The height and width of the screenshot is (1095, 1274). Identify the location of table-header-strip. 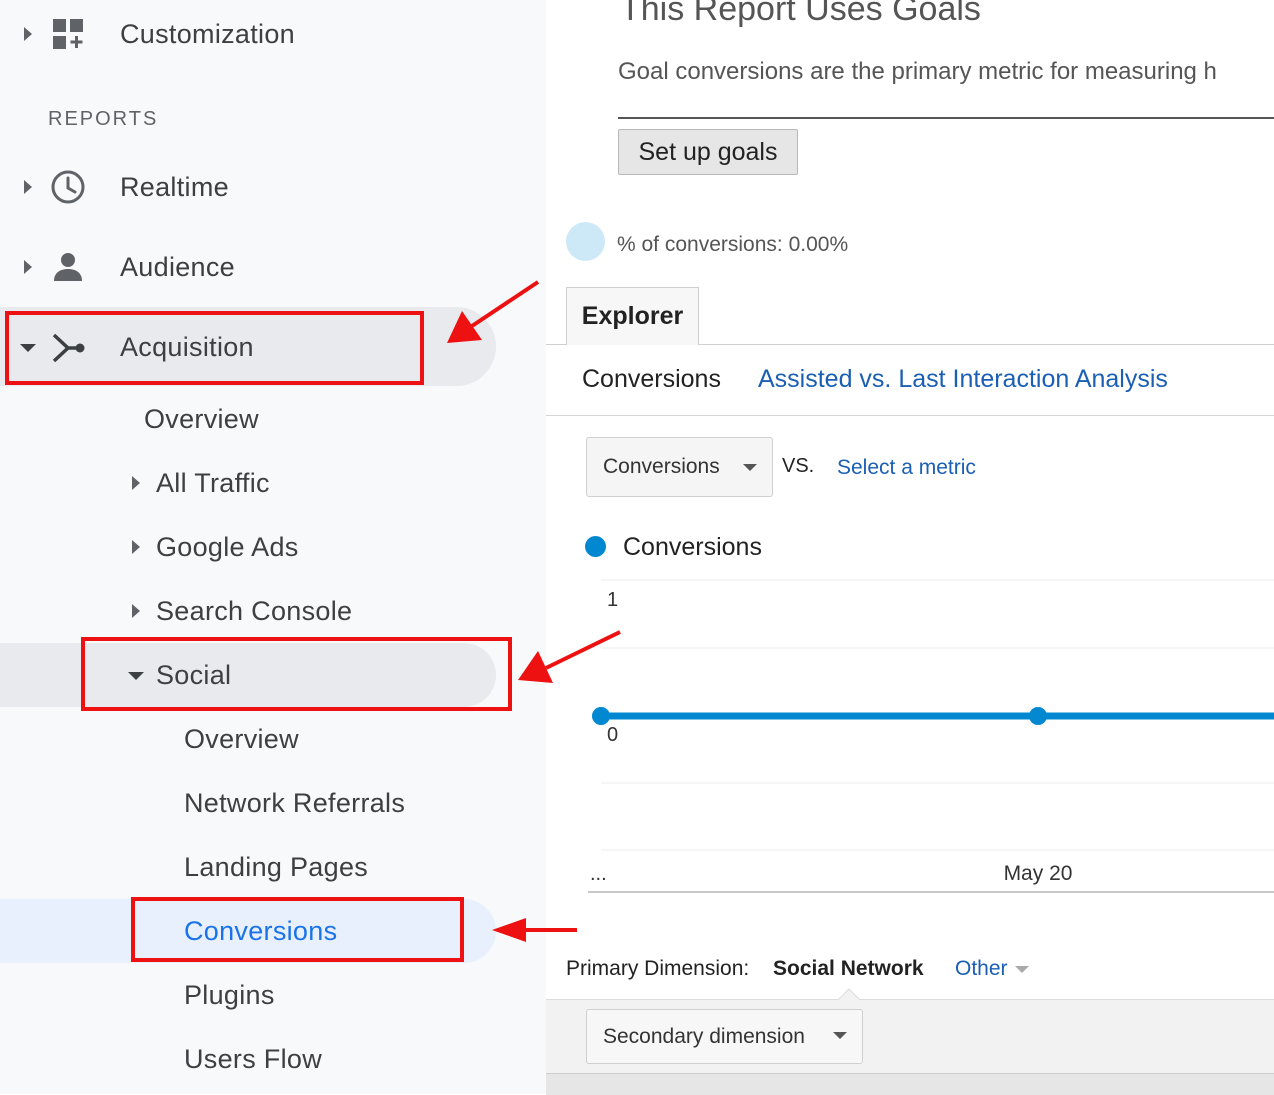
(910, 1084).